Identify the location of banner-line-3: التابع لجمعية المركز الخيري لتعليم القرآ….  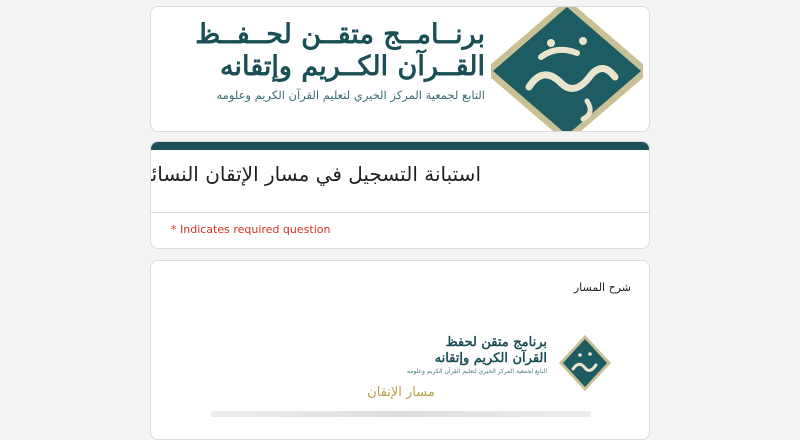
(351, 95).